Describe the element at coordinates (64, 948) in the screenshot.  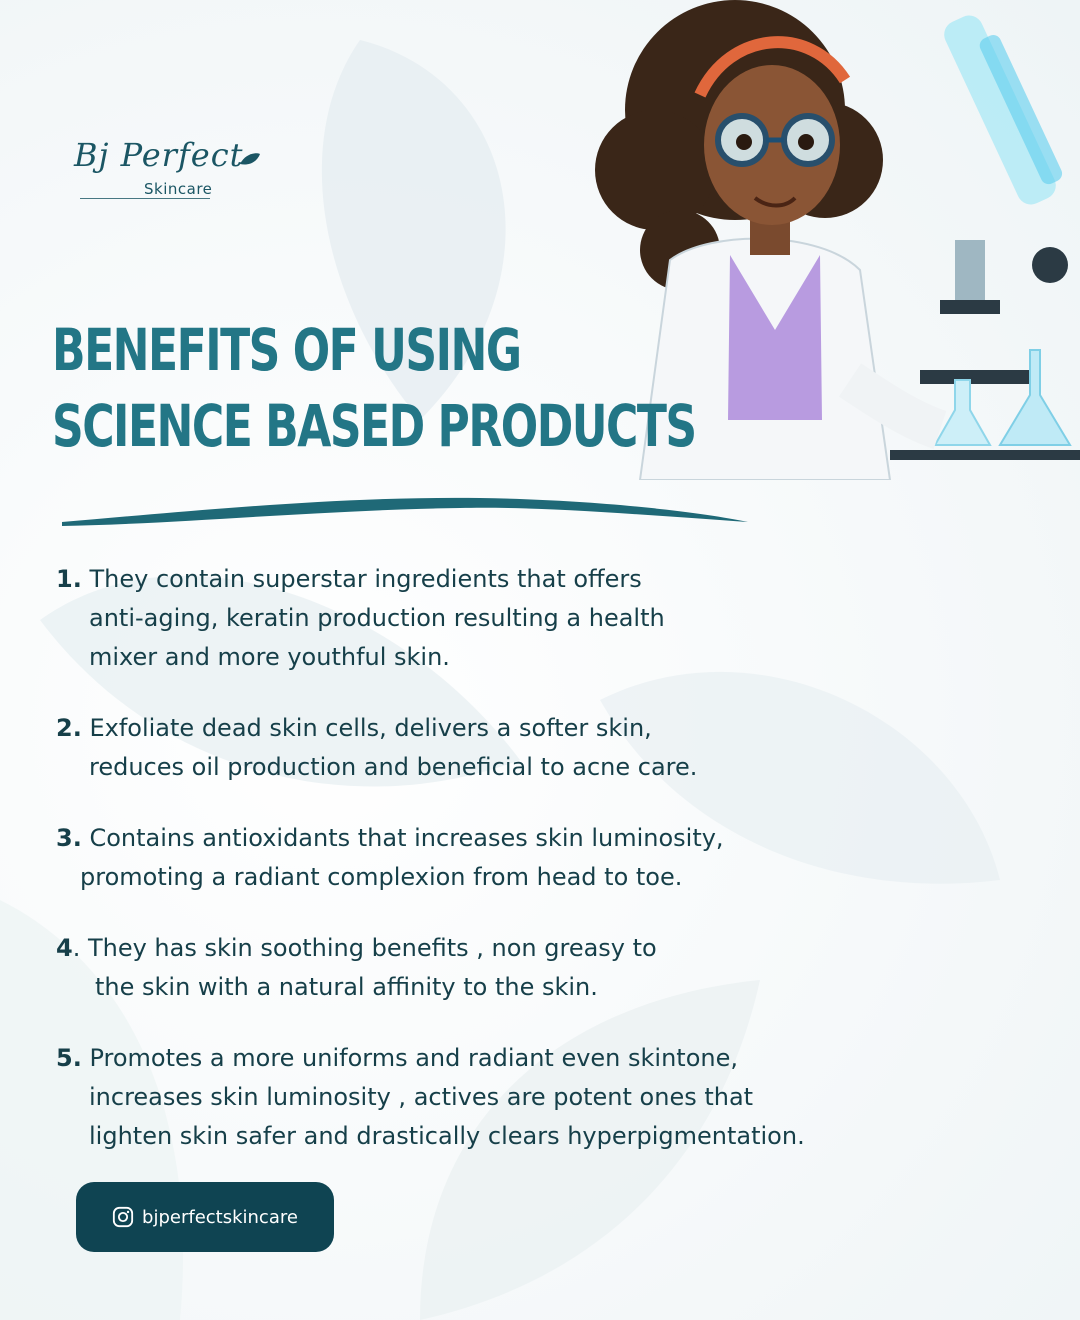
I see `benefit-number: 4` at that location.